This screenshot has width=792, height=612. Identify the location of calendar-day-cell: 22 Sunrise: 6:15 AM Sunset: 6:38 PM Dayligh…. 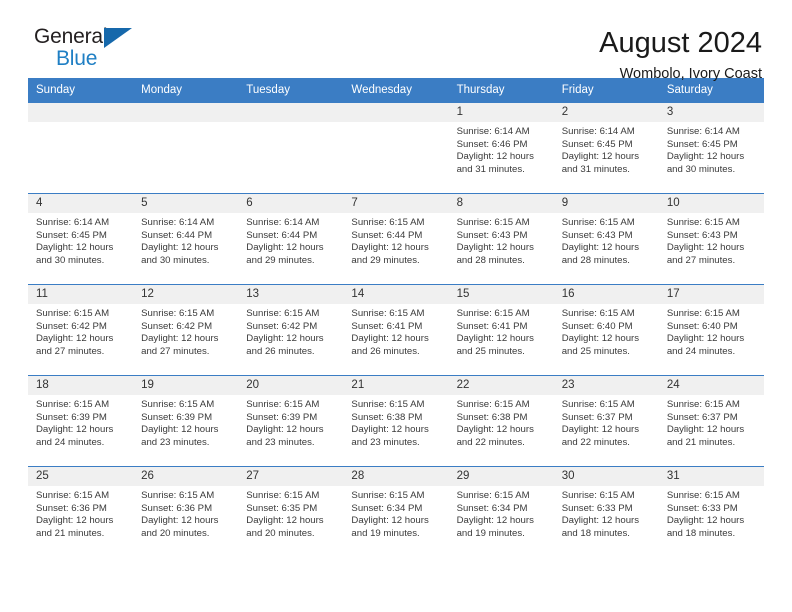
(501, 421).